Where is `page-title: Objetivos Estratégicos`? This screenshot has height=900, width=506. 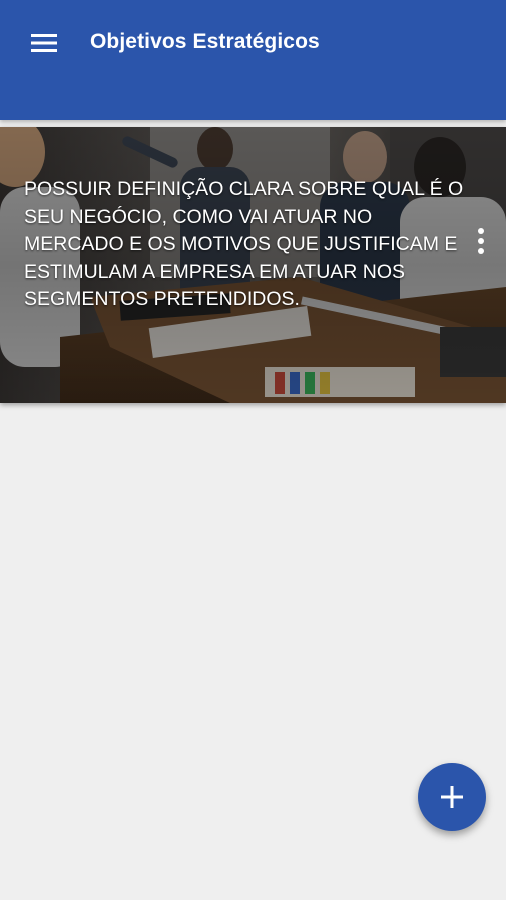
page-title: Objetivos Estratégicos is located at coordinates (205, 41).